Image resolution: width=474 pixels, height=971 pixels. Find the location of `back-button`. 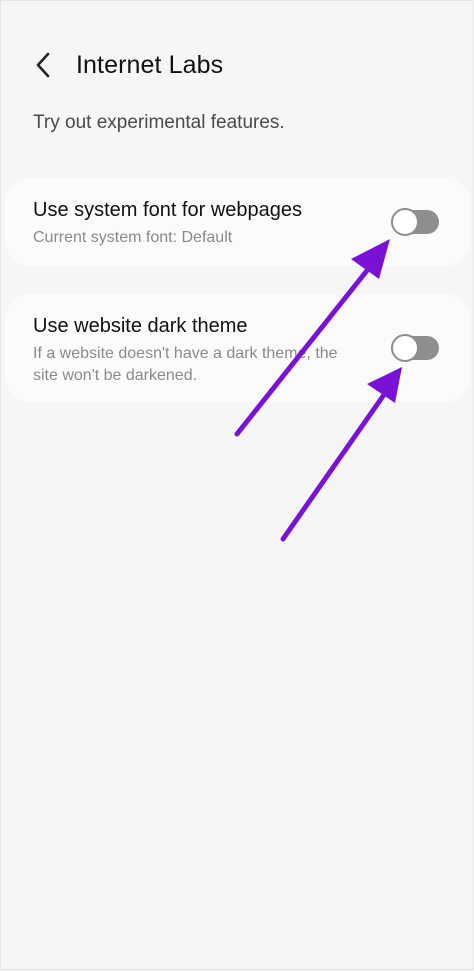

back-button is located at coordinates (43, 65).